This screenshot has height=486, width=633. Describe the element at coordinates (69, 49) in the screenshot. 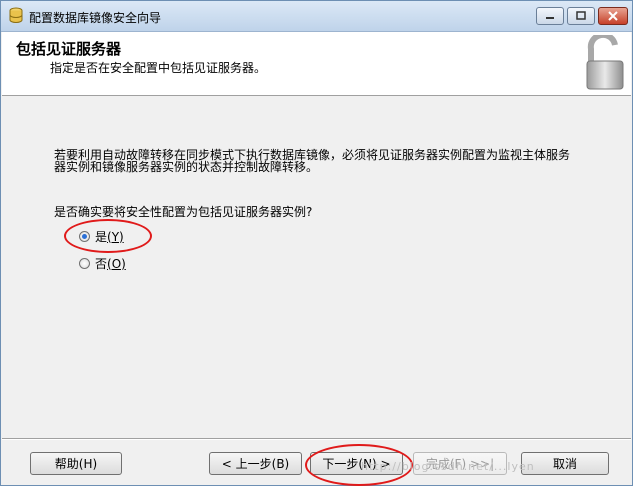

I see `page-title: 包括见证服务器` at that location.